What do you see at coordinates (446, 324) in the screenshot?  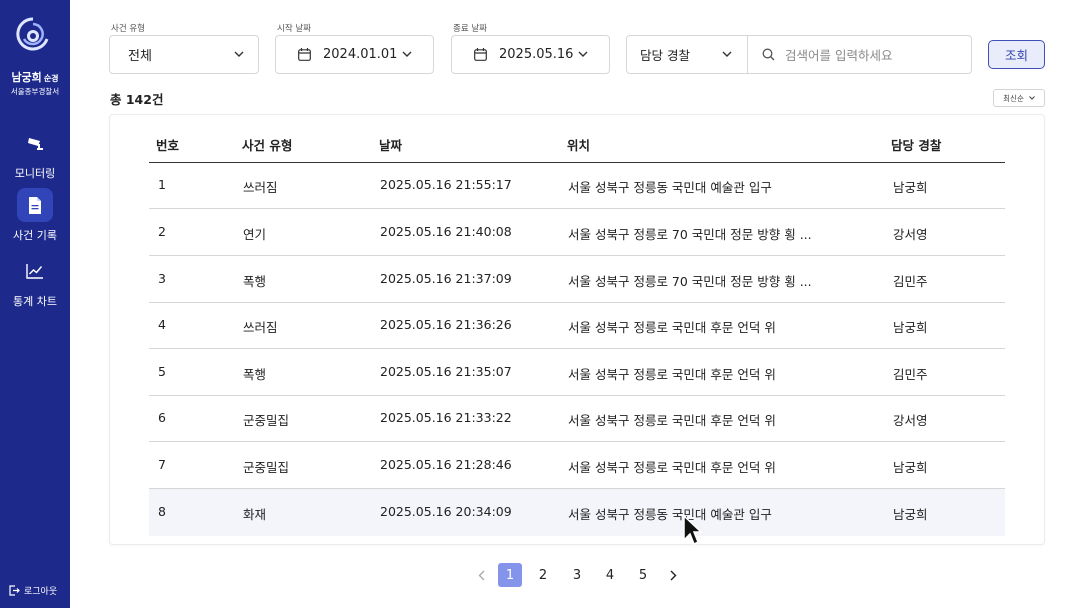 I see `cell-date: 2025.05.16 21:36:26` at bounding box center [446, 324].